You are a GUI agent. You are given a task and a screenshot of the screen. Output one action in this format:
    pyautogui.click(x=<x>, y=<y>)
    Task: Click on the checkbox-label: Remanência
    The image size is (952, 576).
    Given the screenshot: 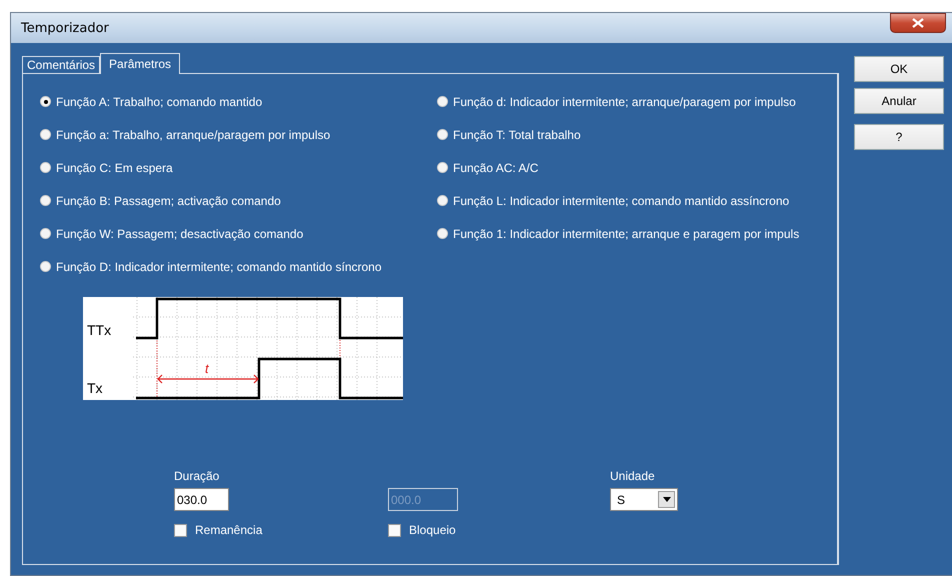 What is the action you would take?
    pyautogui.click(x=228, y=530)
    